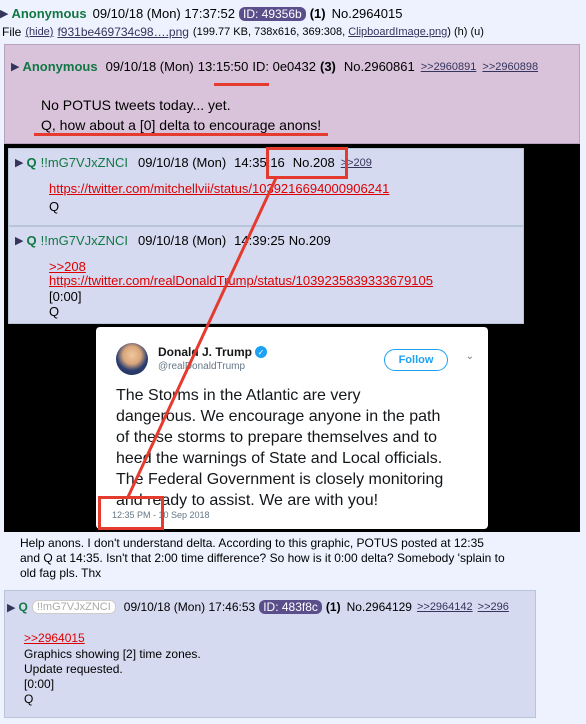  I want to click on reply-line: Update requested., so click(73, 669).